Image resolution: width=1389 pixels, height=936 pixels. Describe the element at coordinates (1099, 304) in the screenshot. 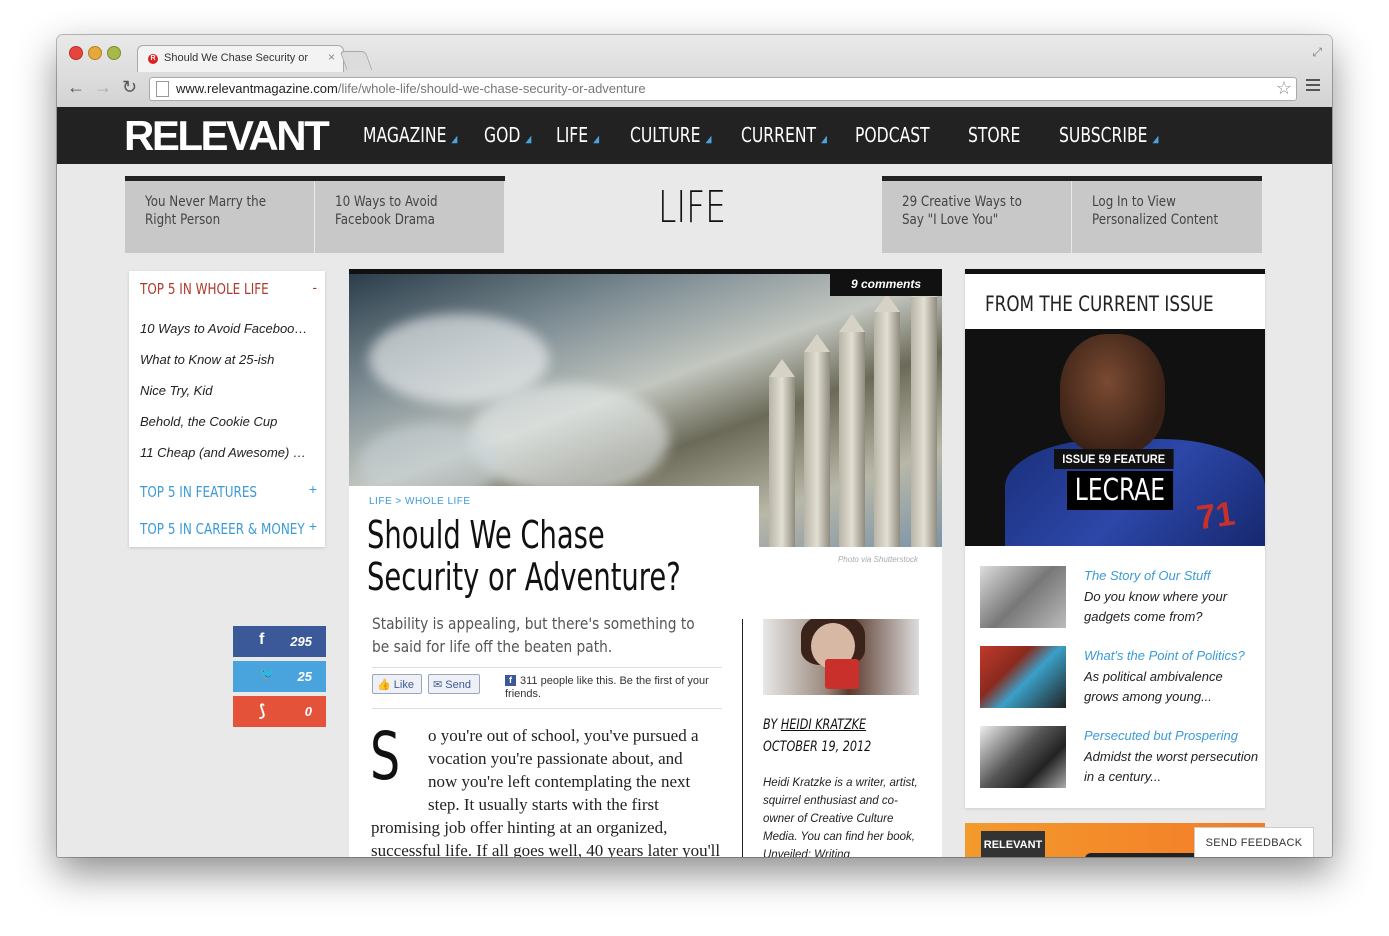

I see `current-issue-heading: FROM THE CURRENT ISSUE` at that location.